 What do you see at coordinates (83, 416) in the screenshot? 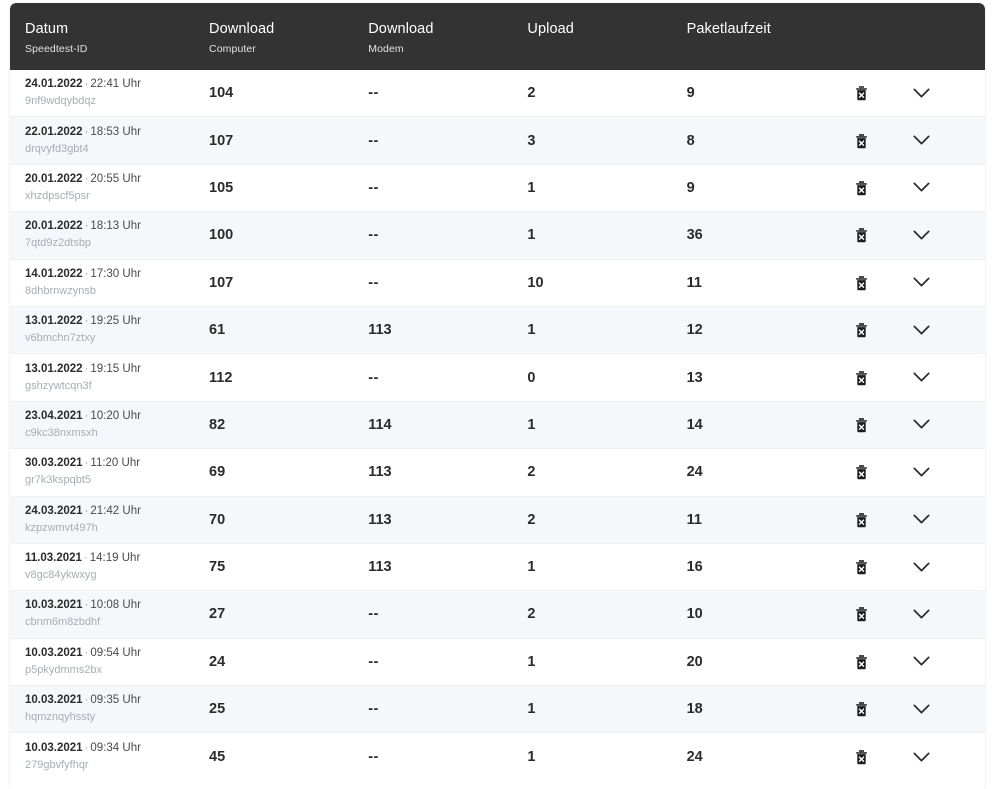
I see `row-date-line: 23.04.2021 · 10:20 Uhr` at bounding box center [83, 416].